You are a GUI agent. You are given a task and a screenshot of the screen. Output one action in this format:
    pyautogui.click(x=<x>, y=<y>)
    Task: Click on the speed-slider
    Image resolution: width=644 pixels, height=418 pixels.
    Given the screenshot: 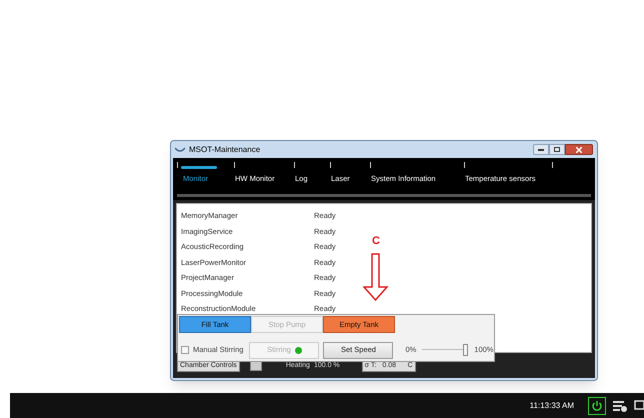 What is the action you would take?
    pyautogui.click(x=445, y=350)
    